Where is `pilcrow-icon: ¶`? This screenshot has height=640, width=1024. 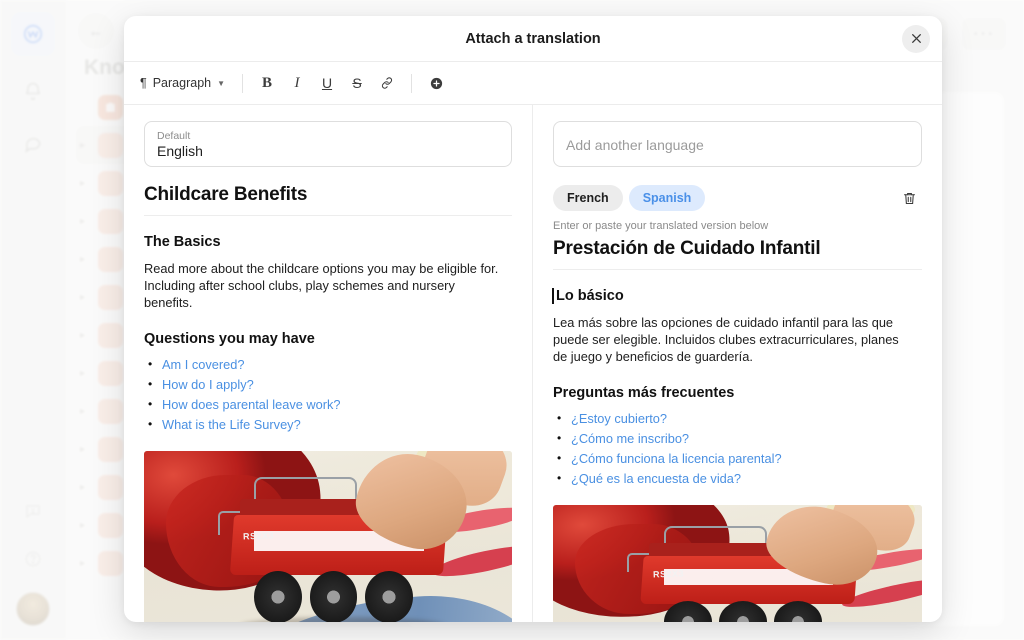
pilcrow-icon: ¶ is located at coordinates (143, 83).